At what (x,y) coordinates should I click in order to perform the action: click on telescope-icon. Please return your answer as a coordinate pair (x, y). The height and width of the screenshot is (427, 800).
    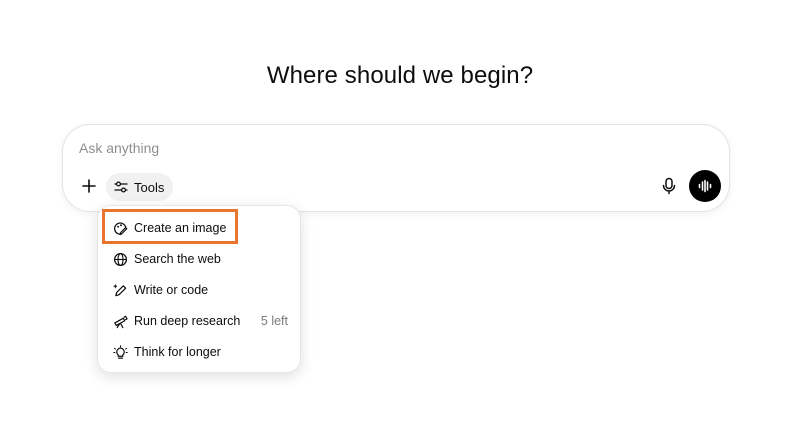
    Looking at the image, I should click on (120, 321).